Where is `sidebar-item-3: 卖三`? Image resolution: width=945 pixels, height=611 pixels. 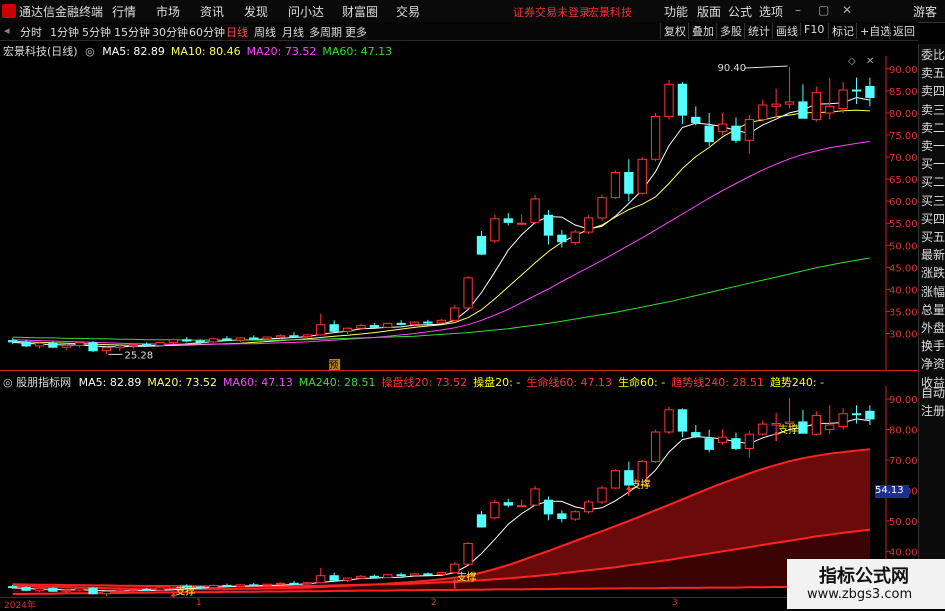
sidebar-item-3: 卖三 is located at coordinates (933, 109).